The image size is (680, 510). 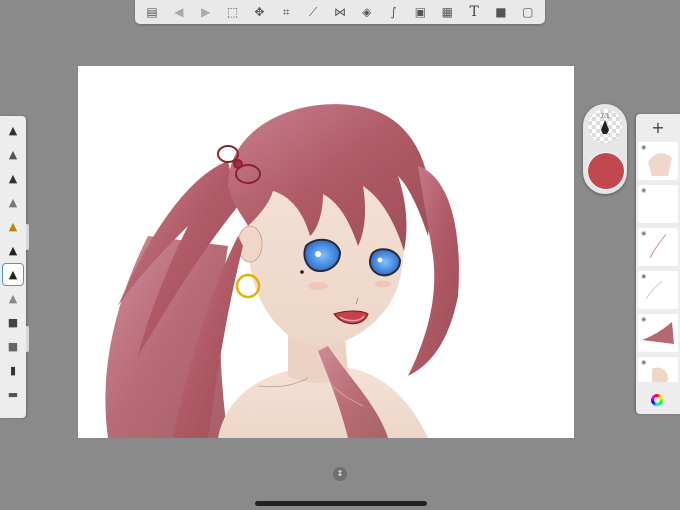 What do you see at coordinates (657, 400) in the screenshot?
I see `color-wheel-icon` at bounding box center [657, 400].